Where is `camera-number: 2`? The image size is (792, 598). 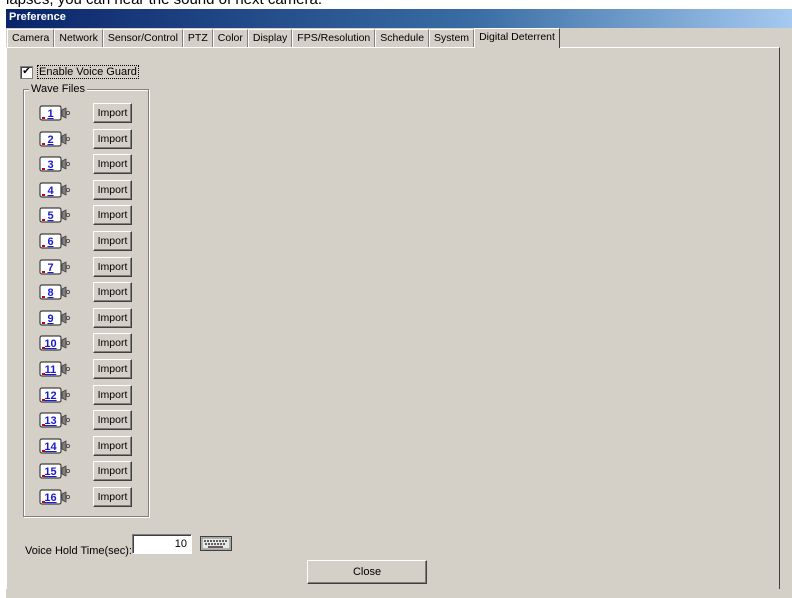
camera-number: 2 is located at coordinates (50, 140).